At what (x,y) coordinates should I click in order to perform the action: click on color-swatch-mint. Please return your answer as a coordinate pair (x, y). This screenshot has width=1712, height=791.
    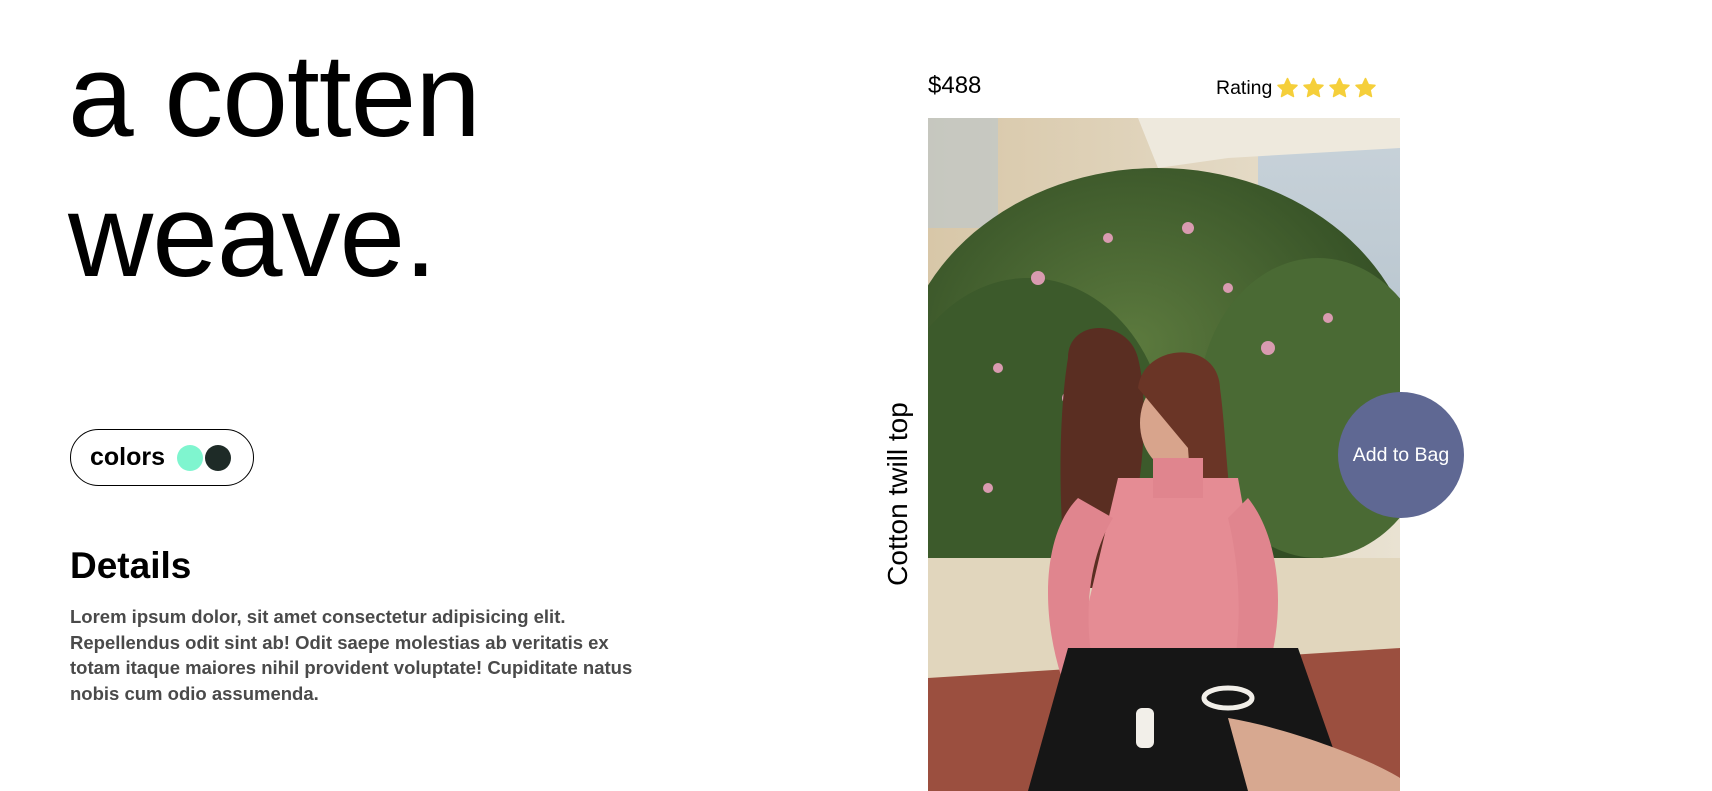
    Looking at the image, I should click on (190, 457).